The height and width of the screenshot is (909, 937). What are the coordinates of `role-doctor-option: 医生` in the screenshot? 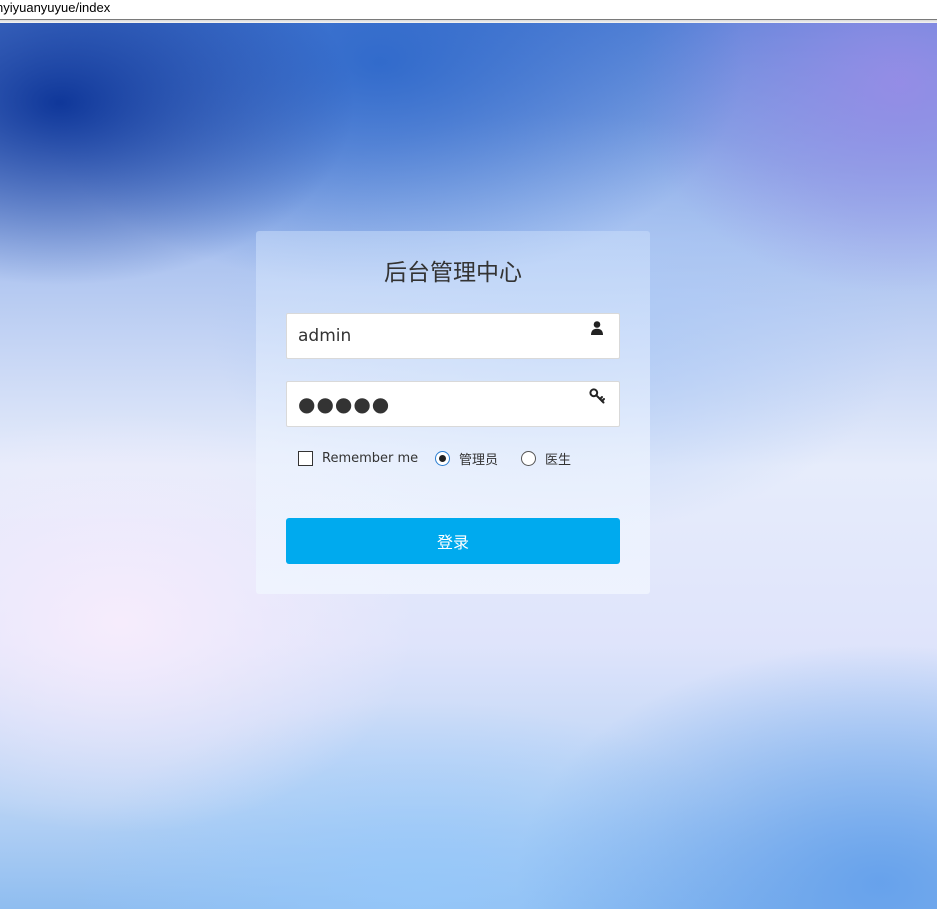 It's located at (546, 458).